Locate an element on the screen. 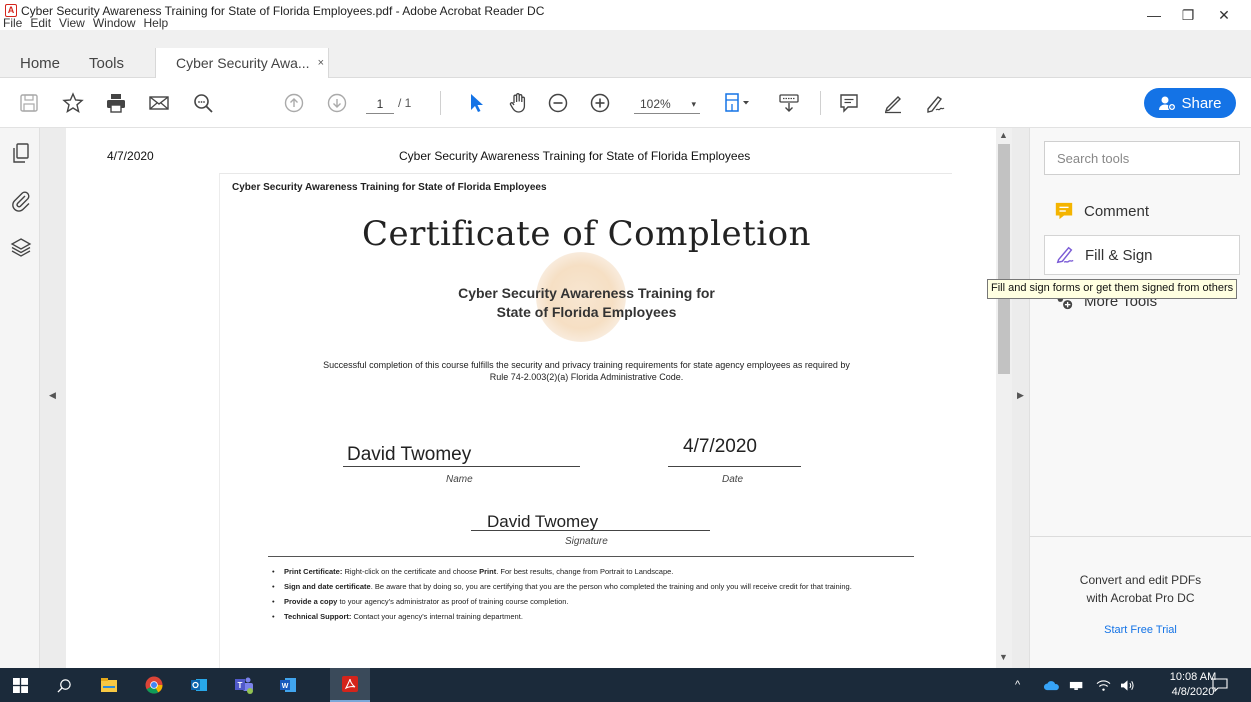 The width and height of the screenshot is (1251, 702). triangle-left-icon: ◀ is located at coordinates (52, 395).